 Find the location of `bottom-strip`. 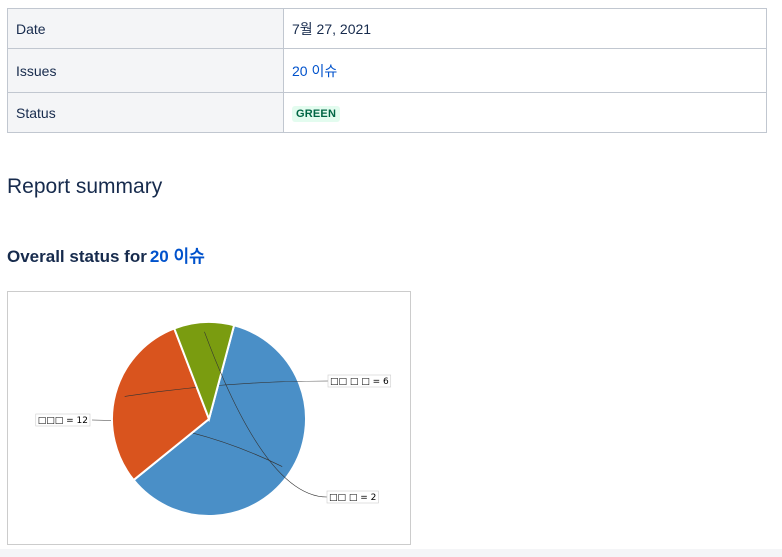

bottom-strip is located at coordinates (391, 553).